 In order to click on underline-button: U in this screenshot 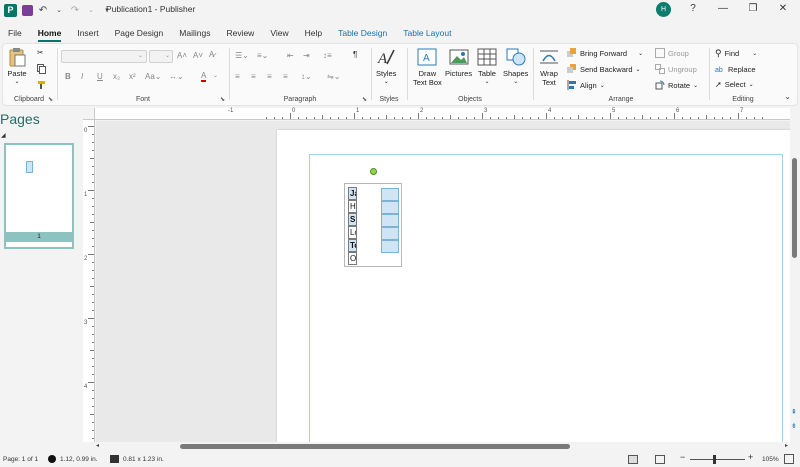, I will do `click(100, 76)`.